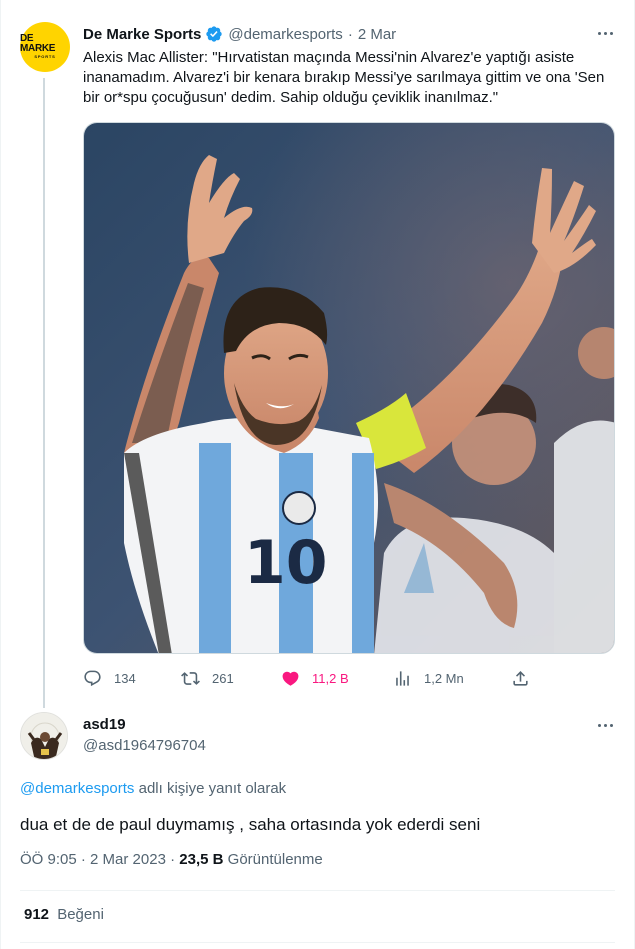 Image resolution: width=635 pixels, height=949 pixels. I want to click on reply-handle: @asd1964796704, so click(144, 745).